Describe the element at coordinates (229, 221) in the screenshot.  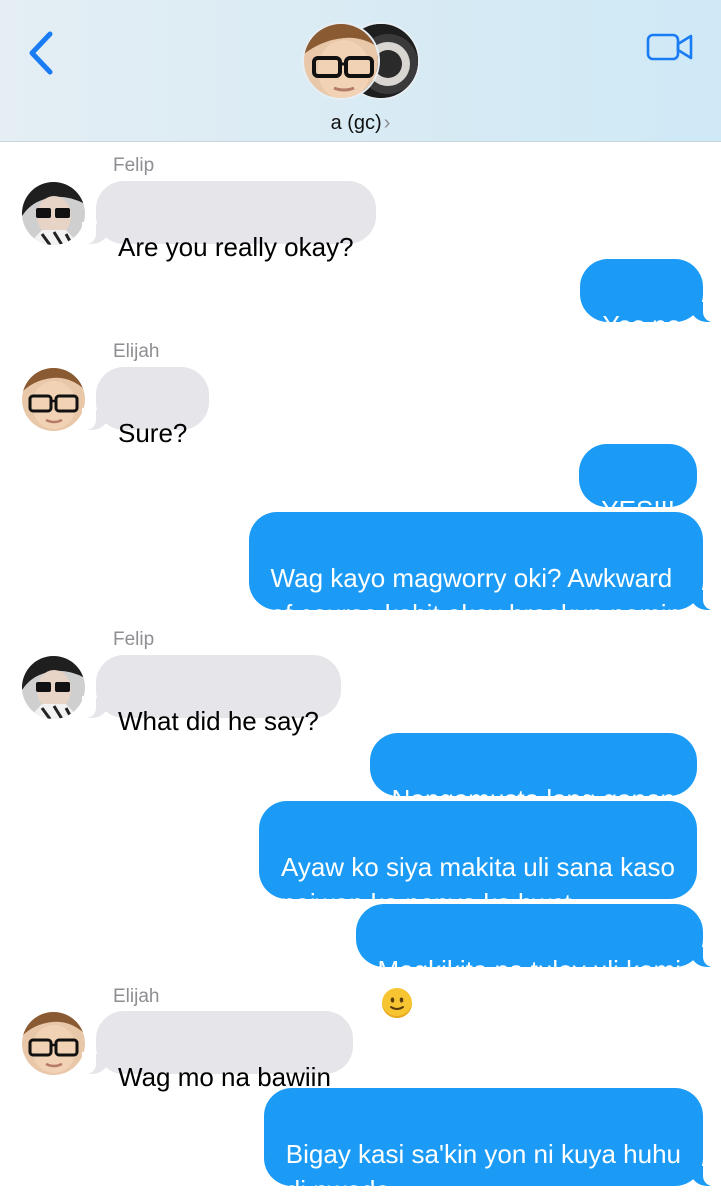
I see `message-bubble-incoming: Are you really okay?` at that location.